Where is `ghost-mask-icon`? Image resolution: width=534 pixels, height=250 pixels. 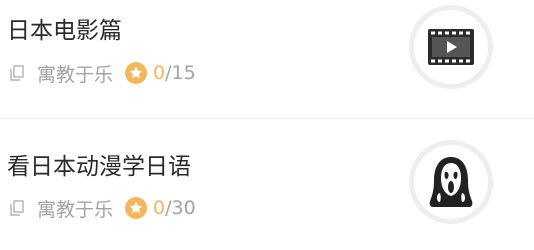 ghost-mask-icon is located at coordinates (451, 182).